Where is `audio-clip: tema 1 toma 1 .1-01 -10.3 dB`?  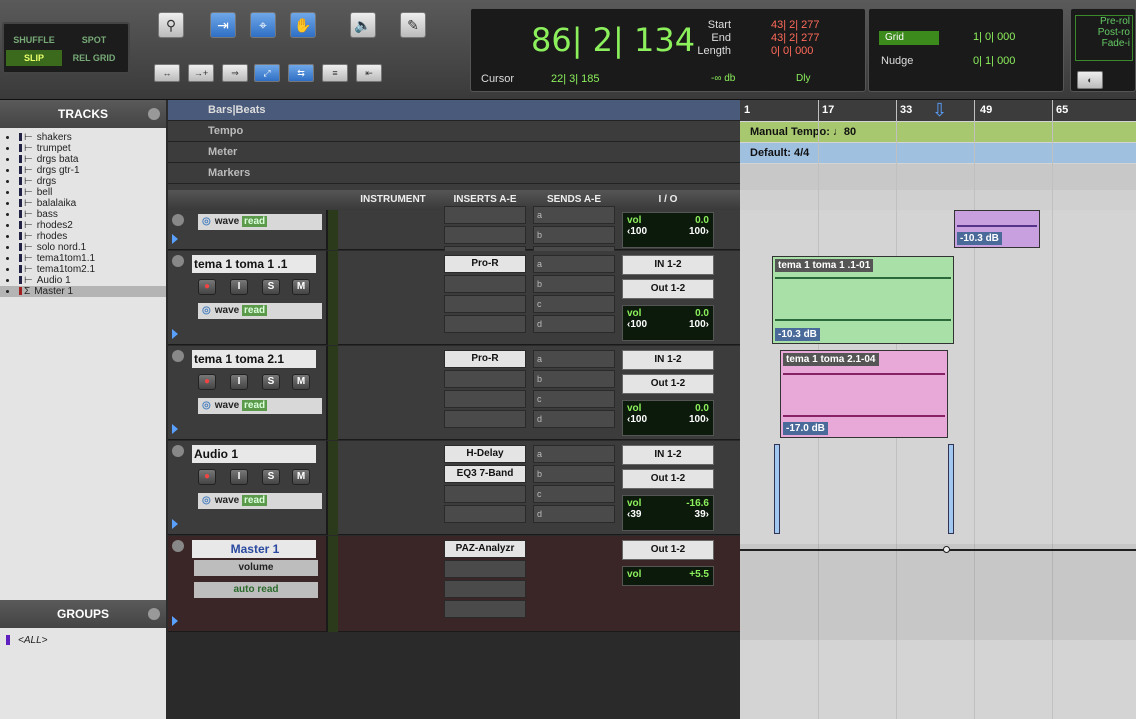
audio-clip: tema 1 toma 1 .1-01 -10.3 dB is located at coordinates (863, 300).